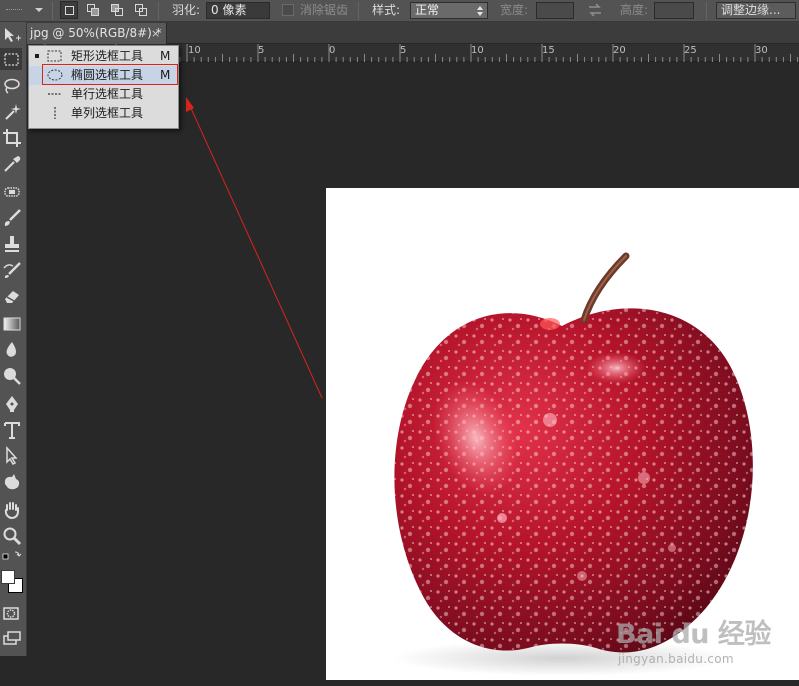 The image size is (799, 686). I want to click on marquee-tools-flyout: 矩形选框工具 M 椭圆选框工具 M 单行选框工具 单列选框工具, so click(103, 87).